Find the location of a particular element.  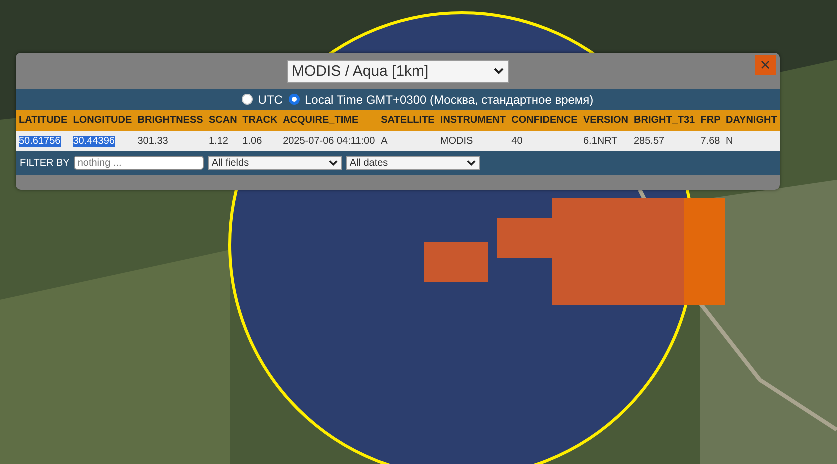

table-cell: 301.33 is located at coordinates (153, 141).